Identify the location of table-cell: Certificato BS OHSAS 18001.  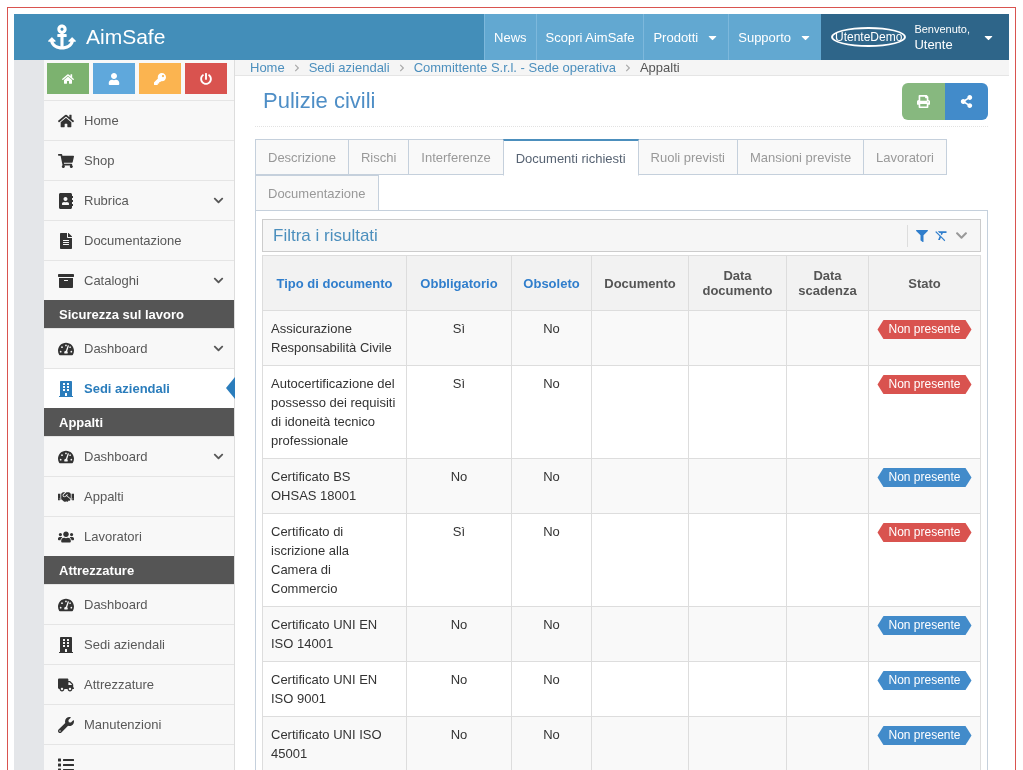
(334, 486).